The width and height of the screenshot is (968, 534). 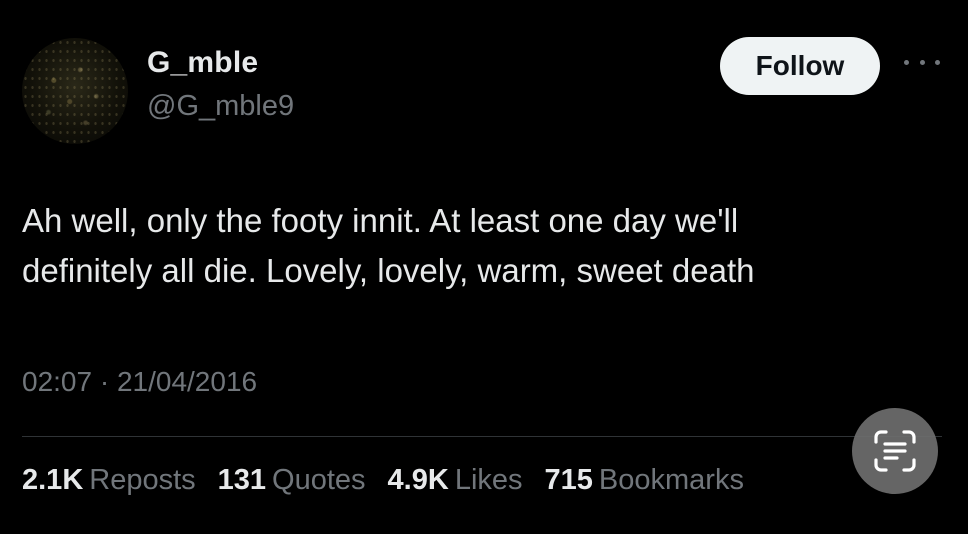 What do you see at coordinates (142, 480) in the screenshot?
I see `reposts-label: Reposts` at bounding box center [142, 480].